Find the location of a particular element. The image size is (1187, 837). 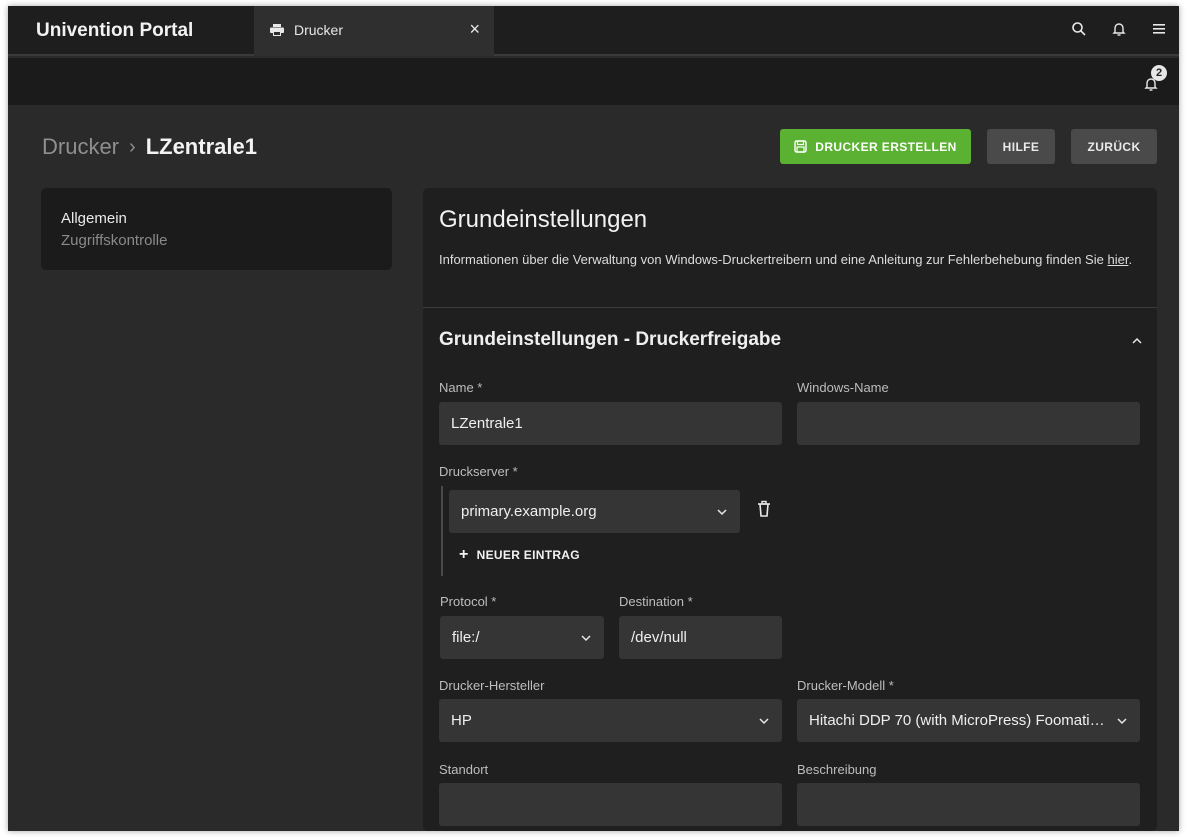

standort-label: Standort is located at coordinates (464, 769).